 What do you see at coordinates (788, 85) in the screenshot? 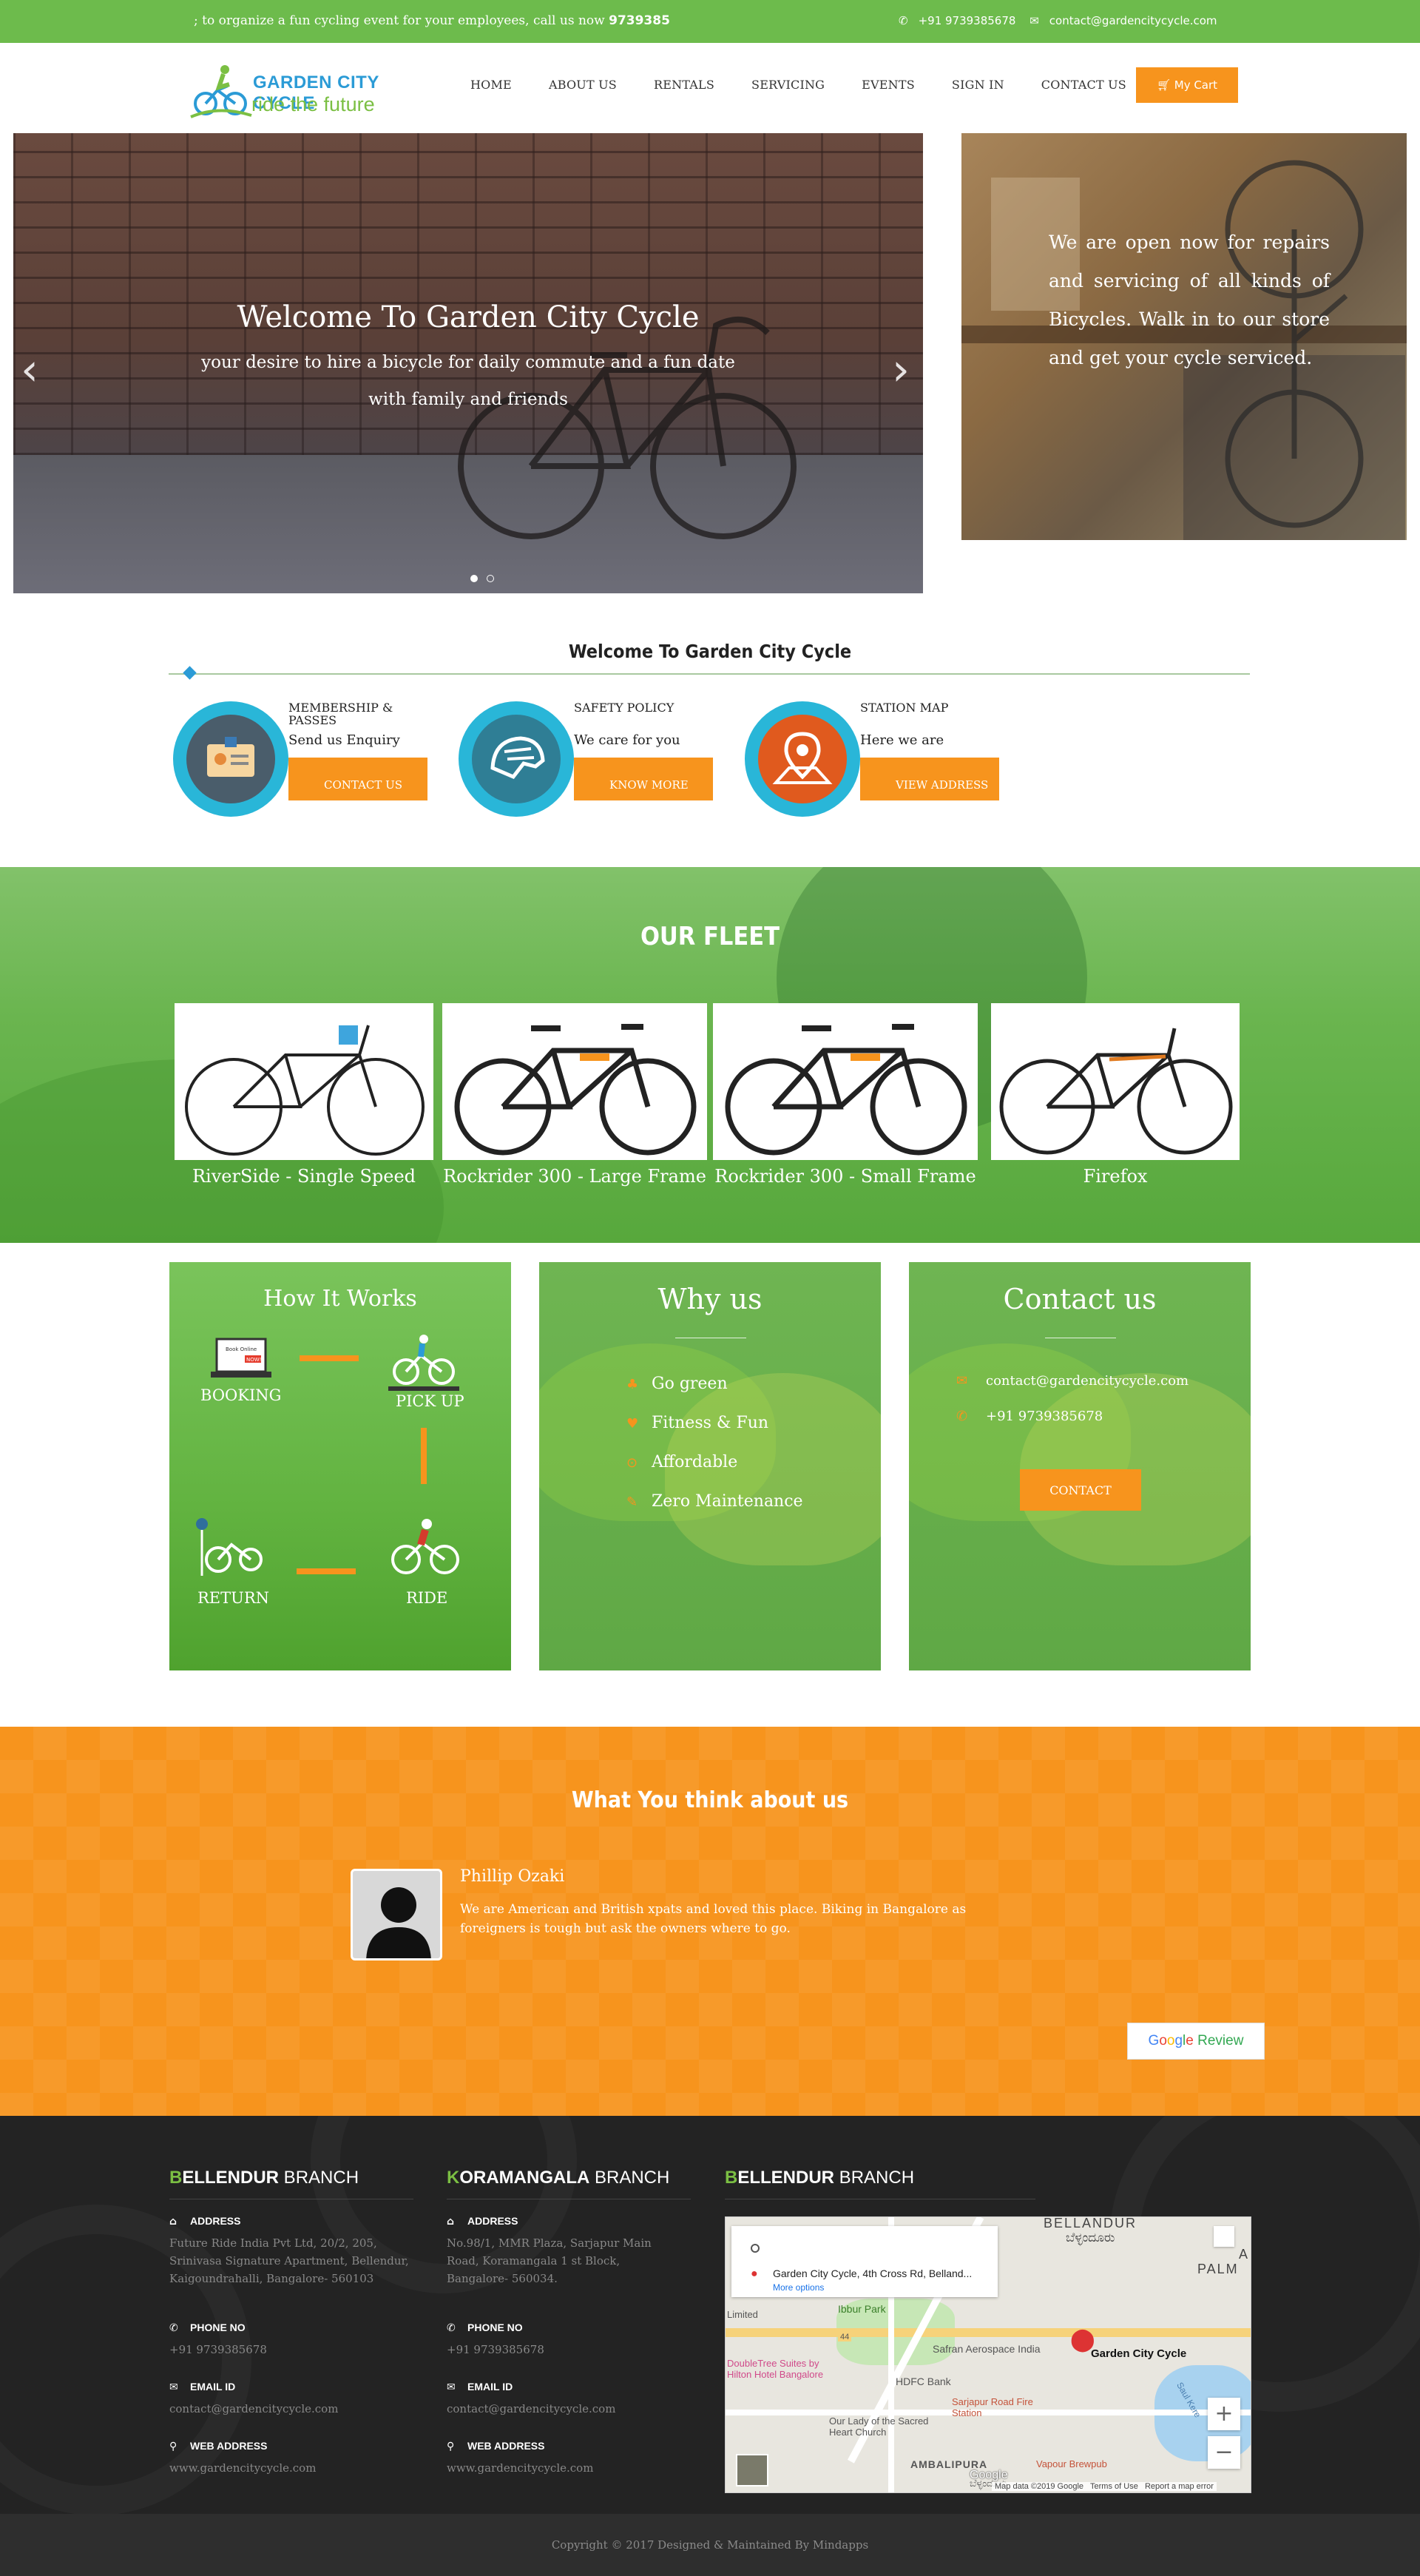
I see `nav-servicing: SERVICING` at bounding box center [788, 85].